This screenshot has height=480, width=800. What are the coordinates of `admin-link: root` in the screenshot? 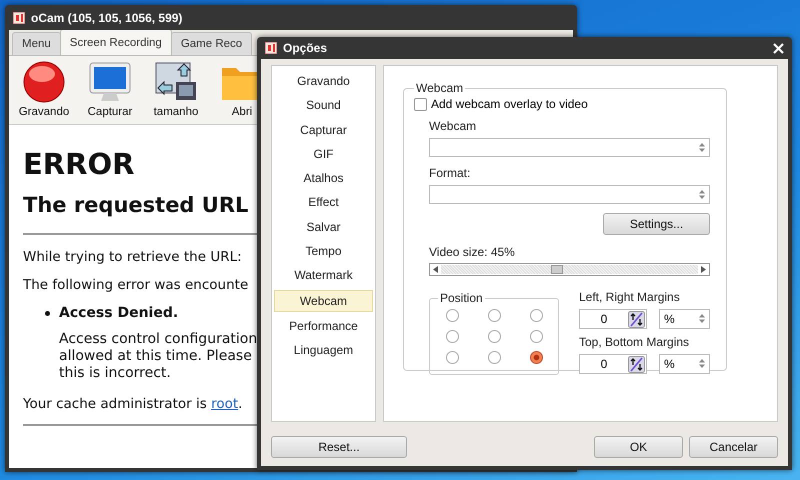 It's located at (224, 404).